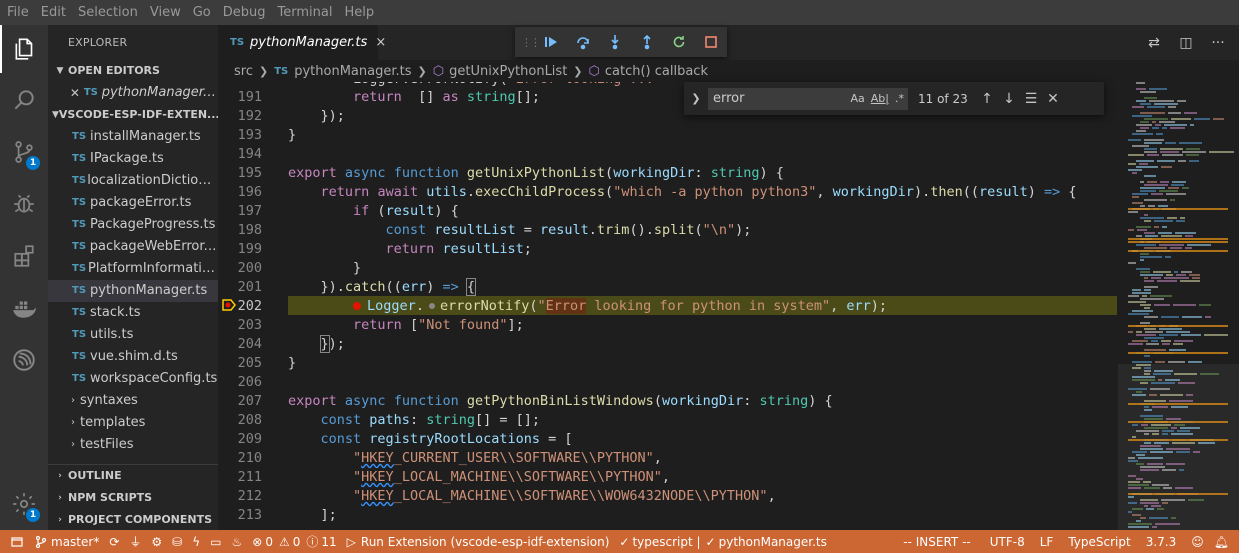  Describe the element at coordinates (66, 541) in the screenshot. I see `branch-item: master*` at that location.